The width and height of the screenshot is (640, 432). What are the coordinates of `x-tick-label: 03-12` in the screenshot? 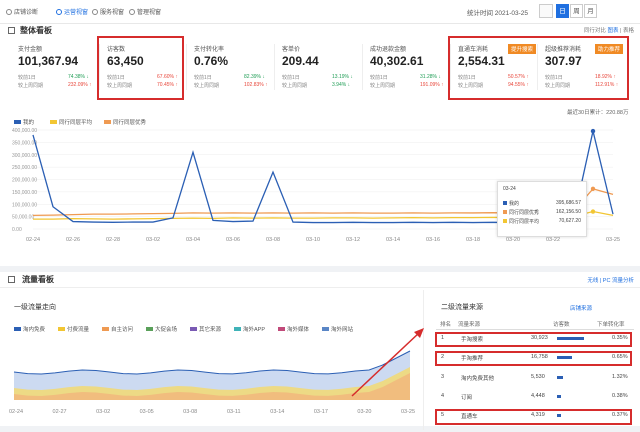 It's located at (353, 240).